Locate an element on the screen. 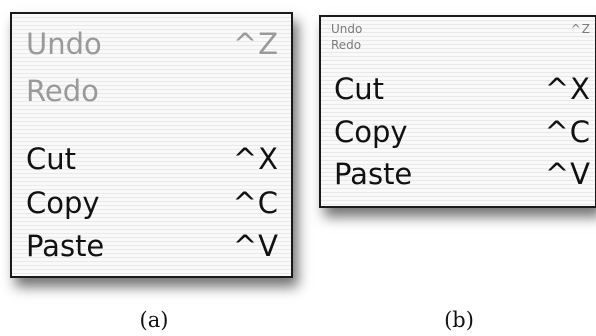  caption-b: (b) is located at coordinates (459, 320).